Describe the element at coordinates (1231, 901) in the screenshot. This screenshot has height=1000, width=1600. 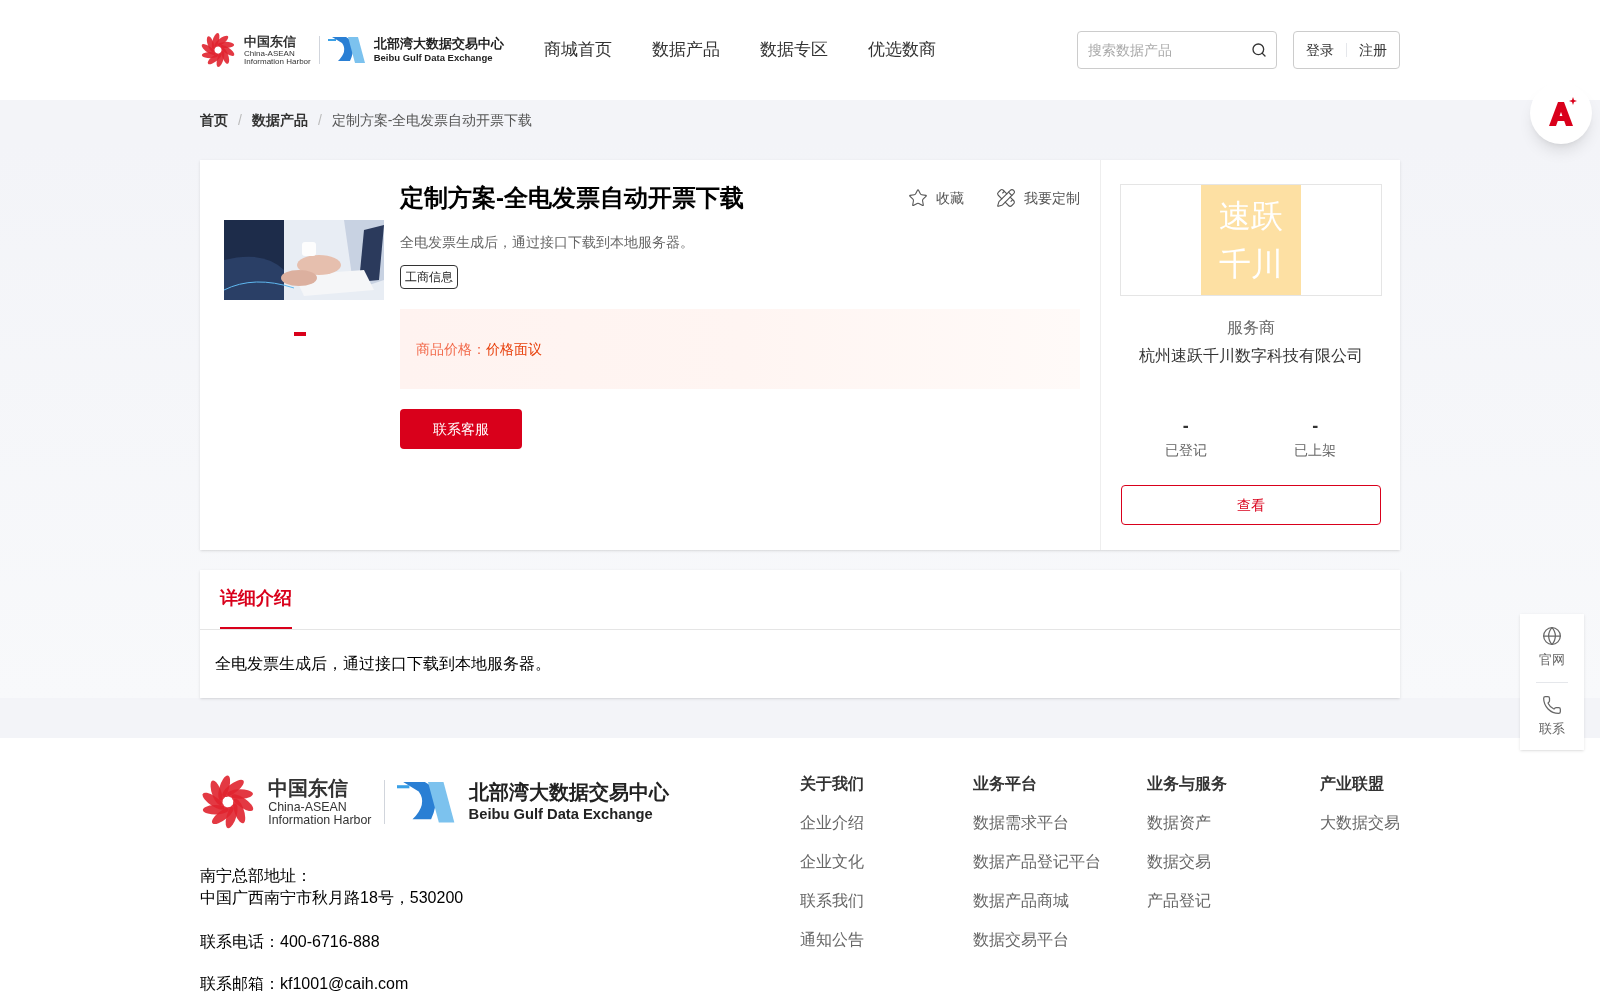
I see `footer-link: 产品登记` at that location.